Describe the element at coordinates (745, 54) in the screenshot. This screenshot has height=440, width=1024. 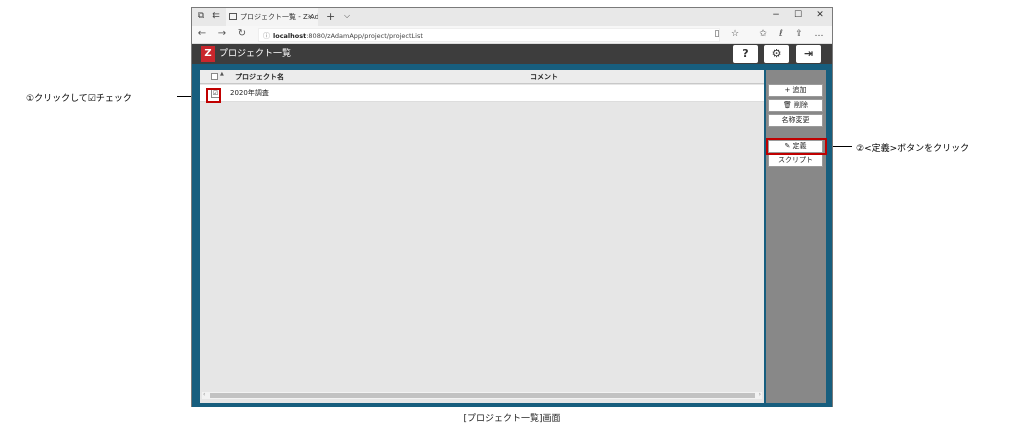
I see `help-button: ?` at that location.